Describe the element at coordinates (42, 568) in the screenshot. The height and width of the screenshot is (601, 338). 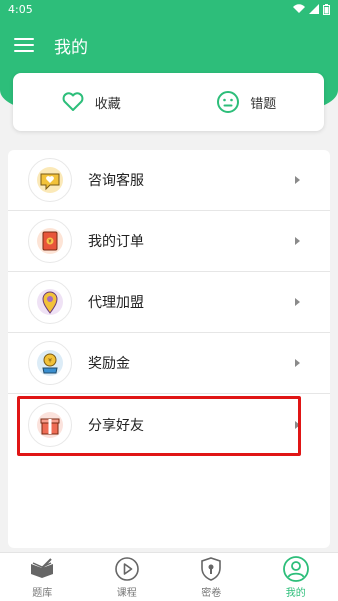
I see `book-icon` at that location.